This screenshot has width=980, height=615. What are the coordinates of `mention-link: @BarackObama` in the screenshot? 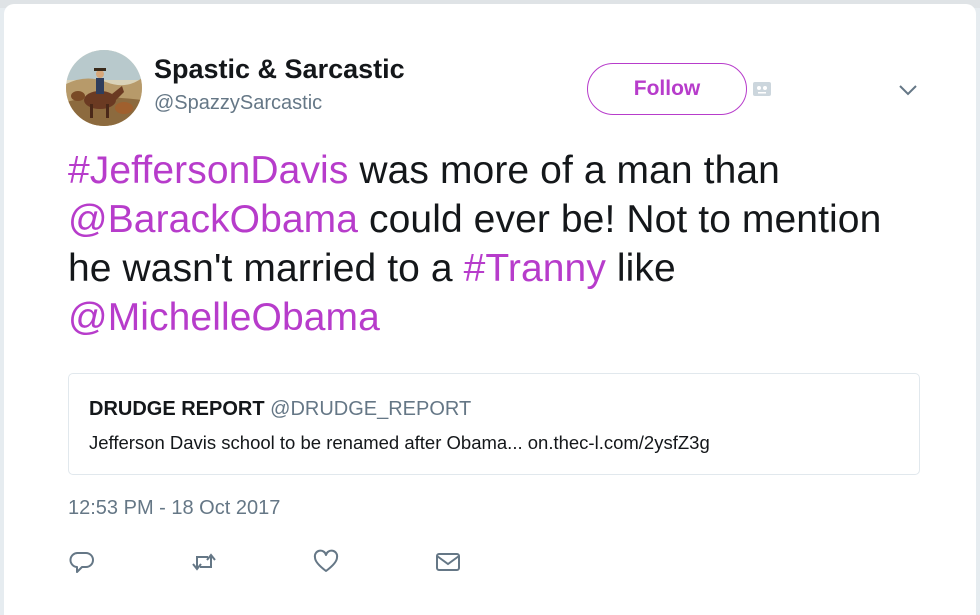 It's located at (213, 219).